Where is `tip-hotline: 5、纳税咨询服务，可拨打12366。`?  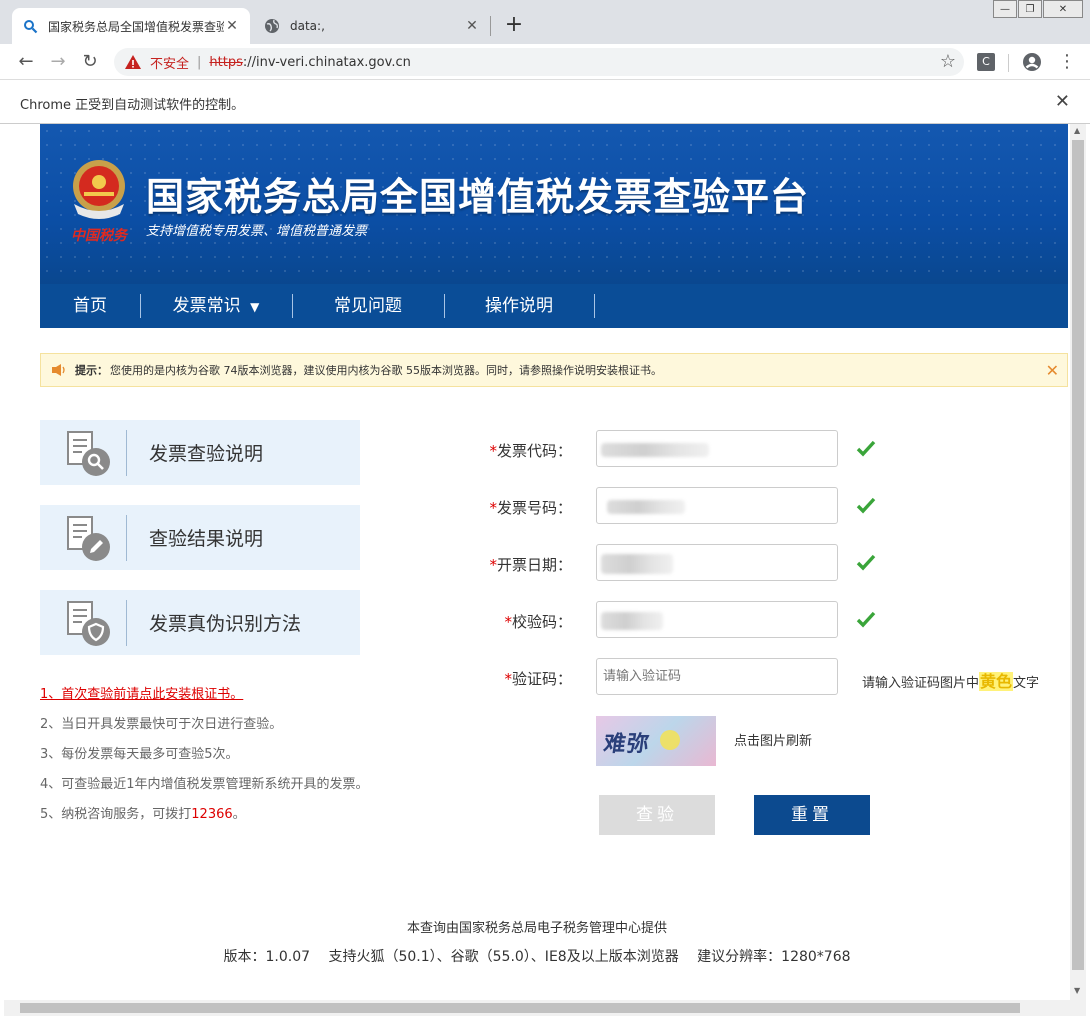
tip-hotline: 5、纳税咨询服务，可拨打12366。 is located at coordinates (240, 819).